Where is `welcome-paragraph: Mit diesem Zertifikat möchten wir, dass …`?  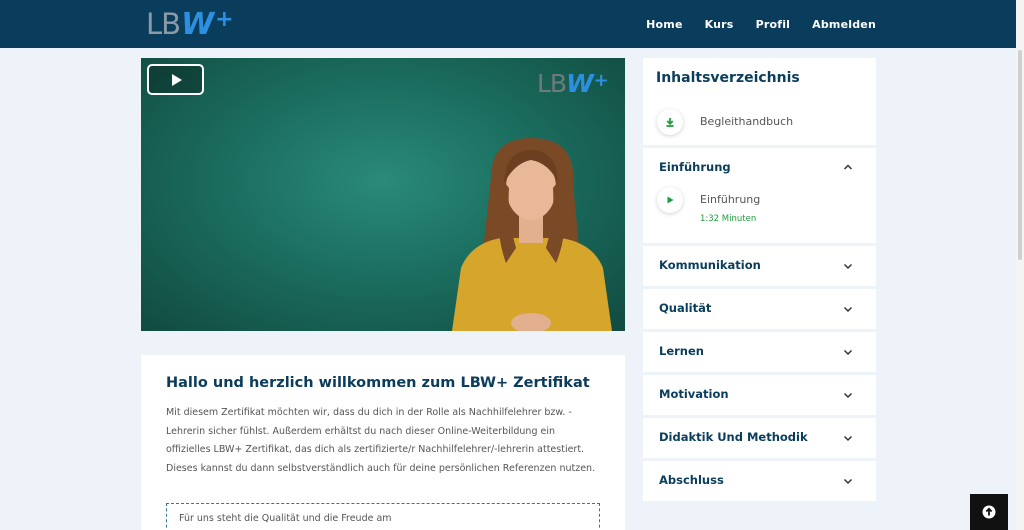 welcome-paragraph: Mit diesem Zertifikat möchten wir, dass … is located at coordinates (381, 440).